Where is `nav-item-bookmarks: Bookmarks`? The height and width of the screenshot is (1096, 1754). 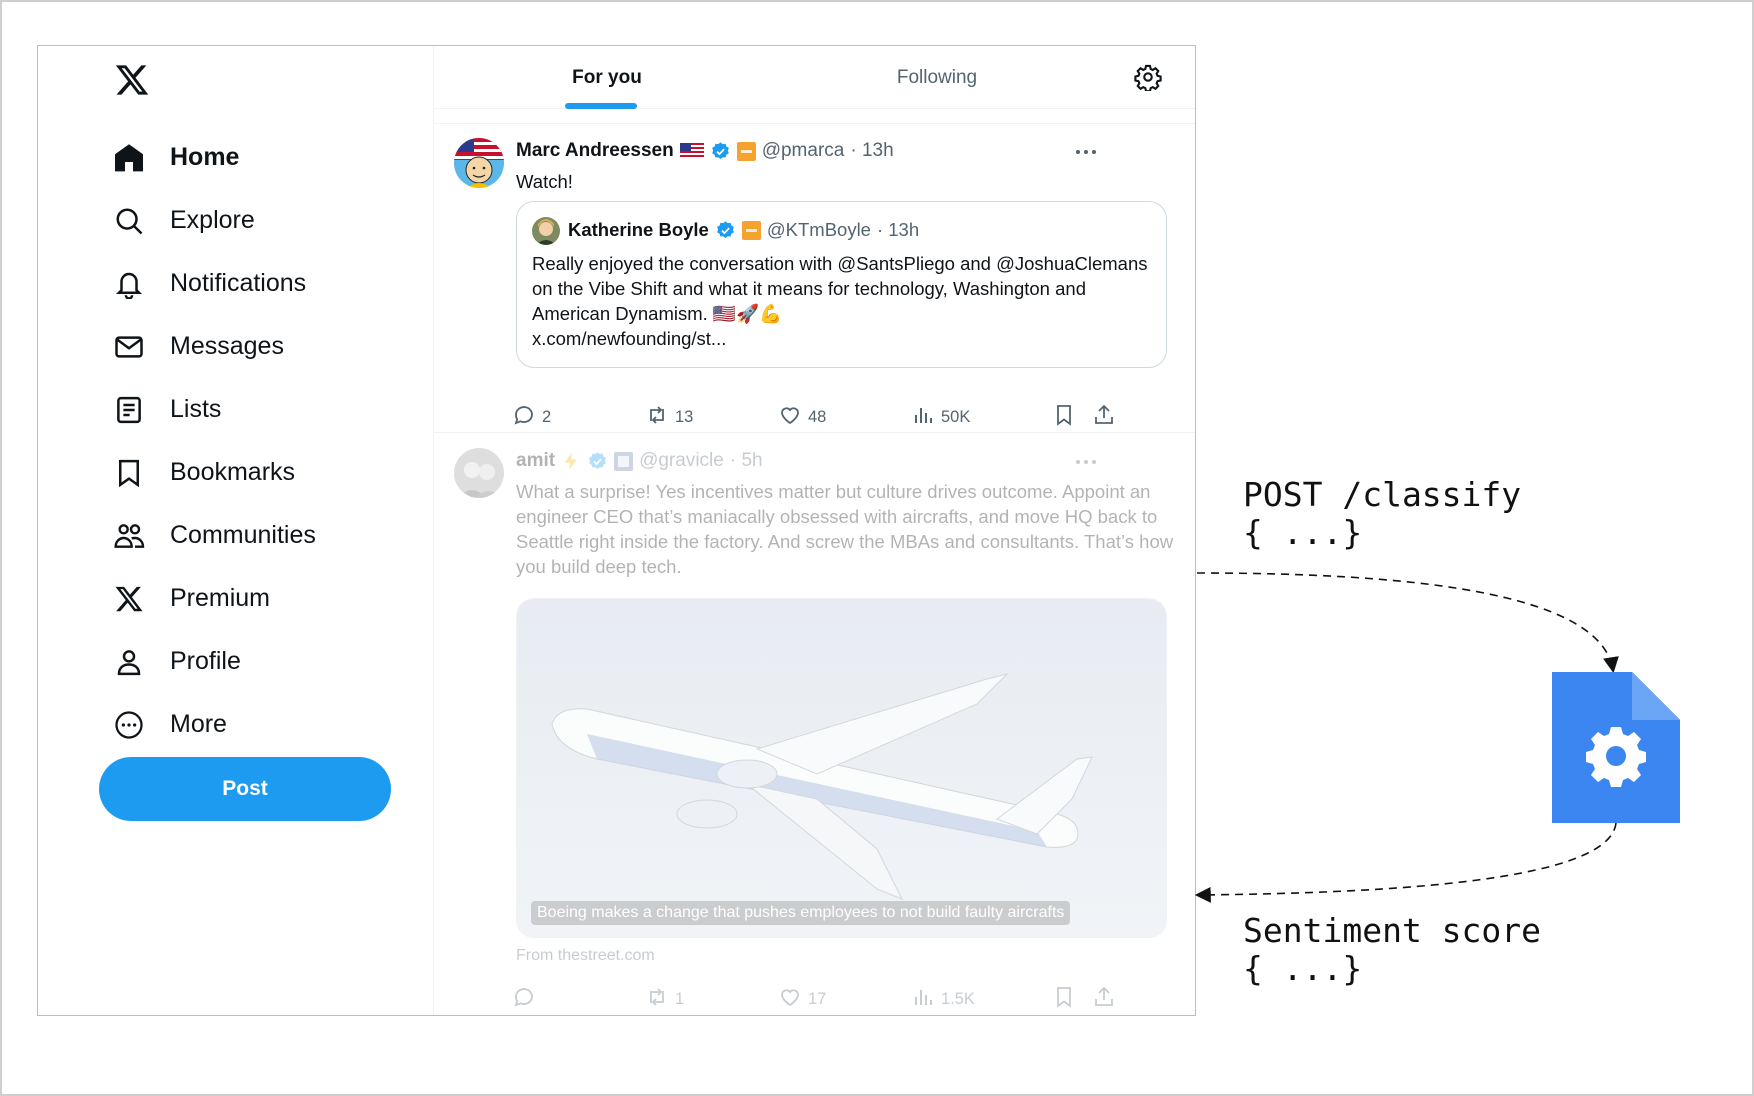
nav-item-bookmarks: Bookmarks is located at coordinates (214, 472).